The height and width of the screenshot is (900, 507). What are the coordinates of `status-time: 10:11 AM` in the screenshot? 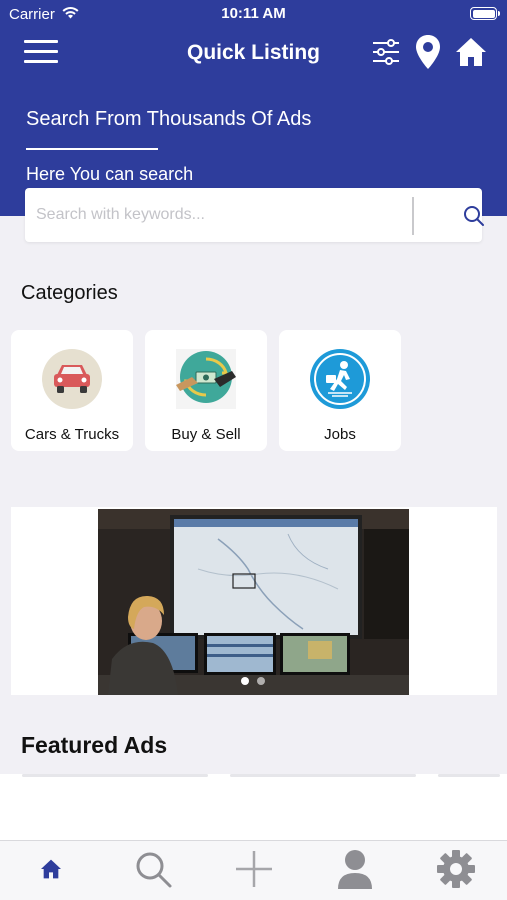 It's located at (253, 13).